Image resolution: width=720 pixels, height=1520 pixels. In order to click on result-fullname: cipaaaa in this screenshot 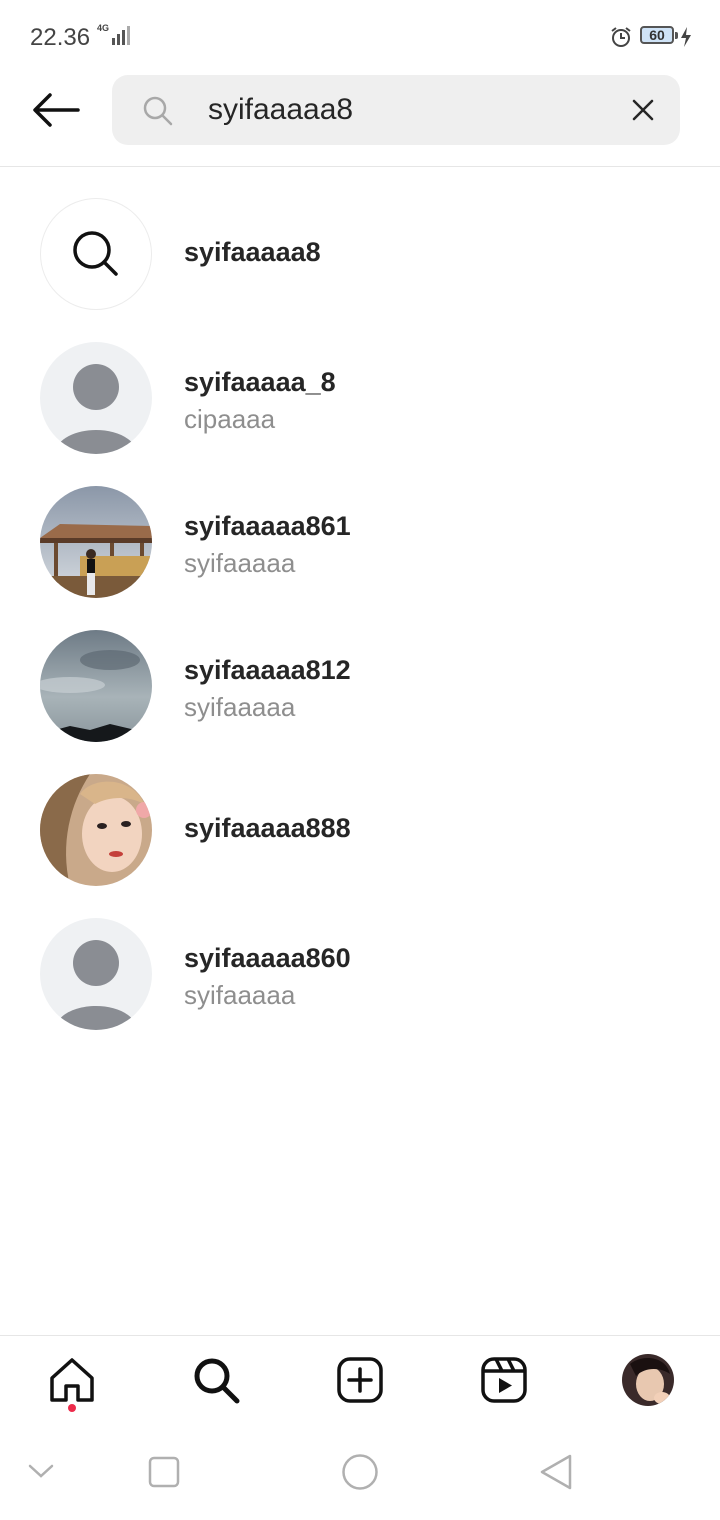, I will do `click(230, 419)`.